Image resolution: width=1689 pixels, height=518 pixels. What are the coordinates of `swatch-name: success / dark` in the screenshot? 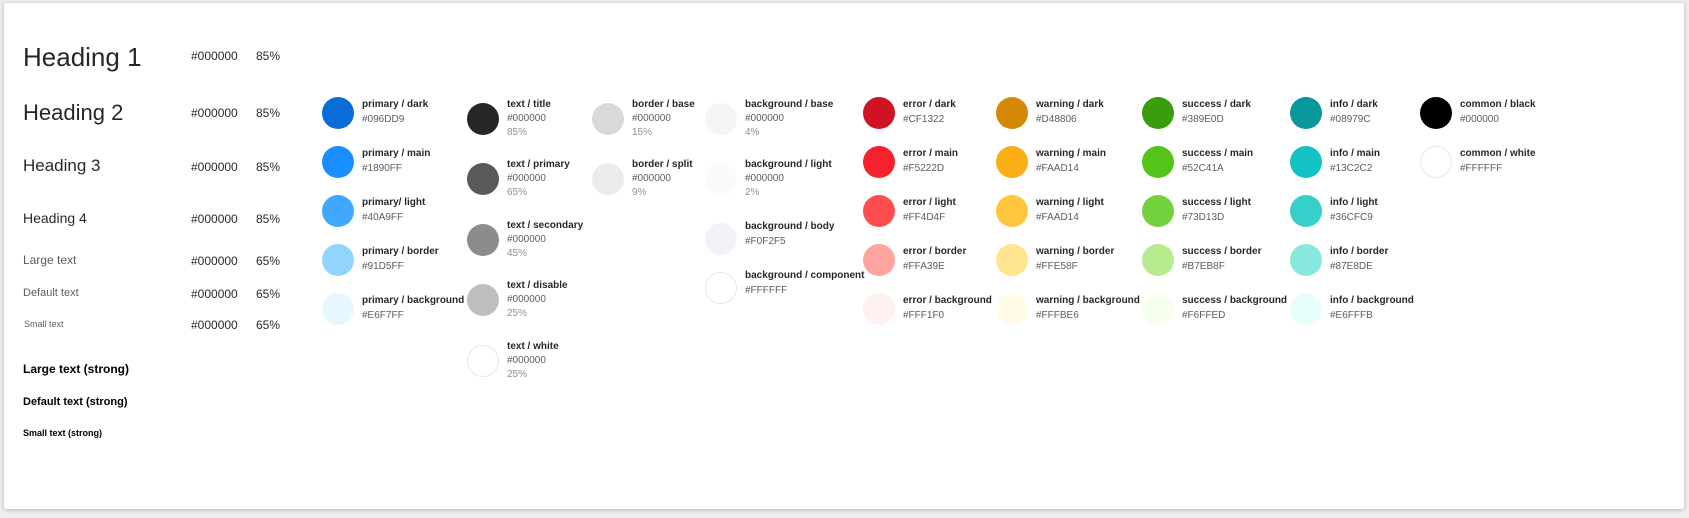 It's located at (1216, 104).